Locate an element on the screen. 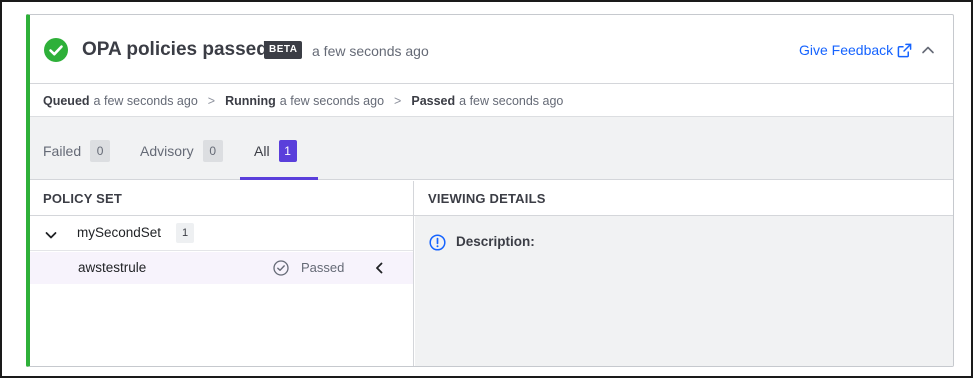  policy-set-row: mySecondSet 1 is located at coordinates (221, 233).